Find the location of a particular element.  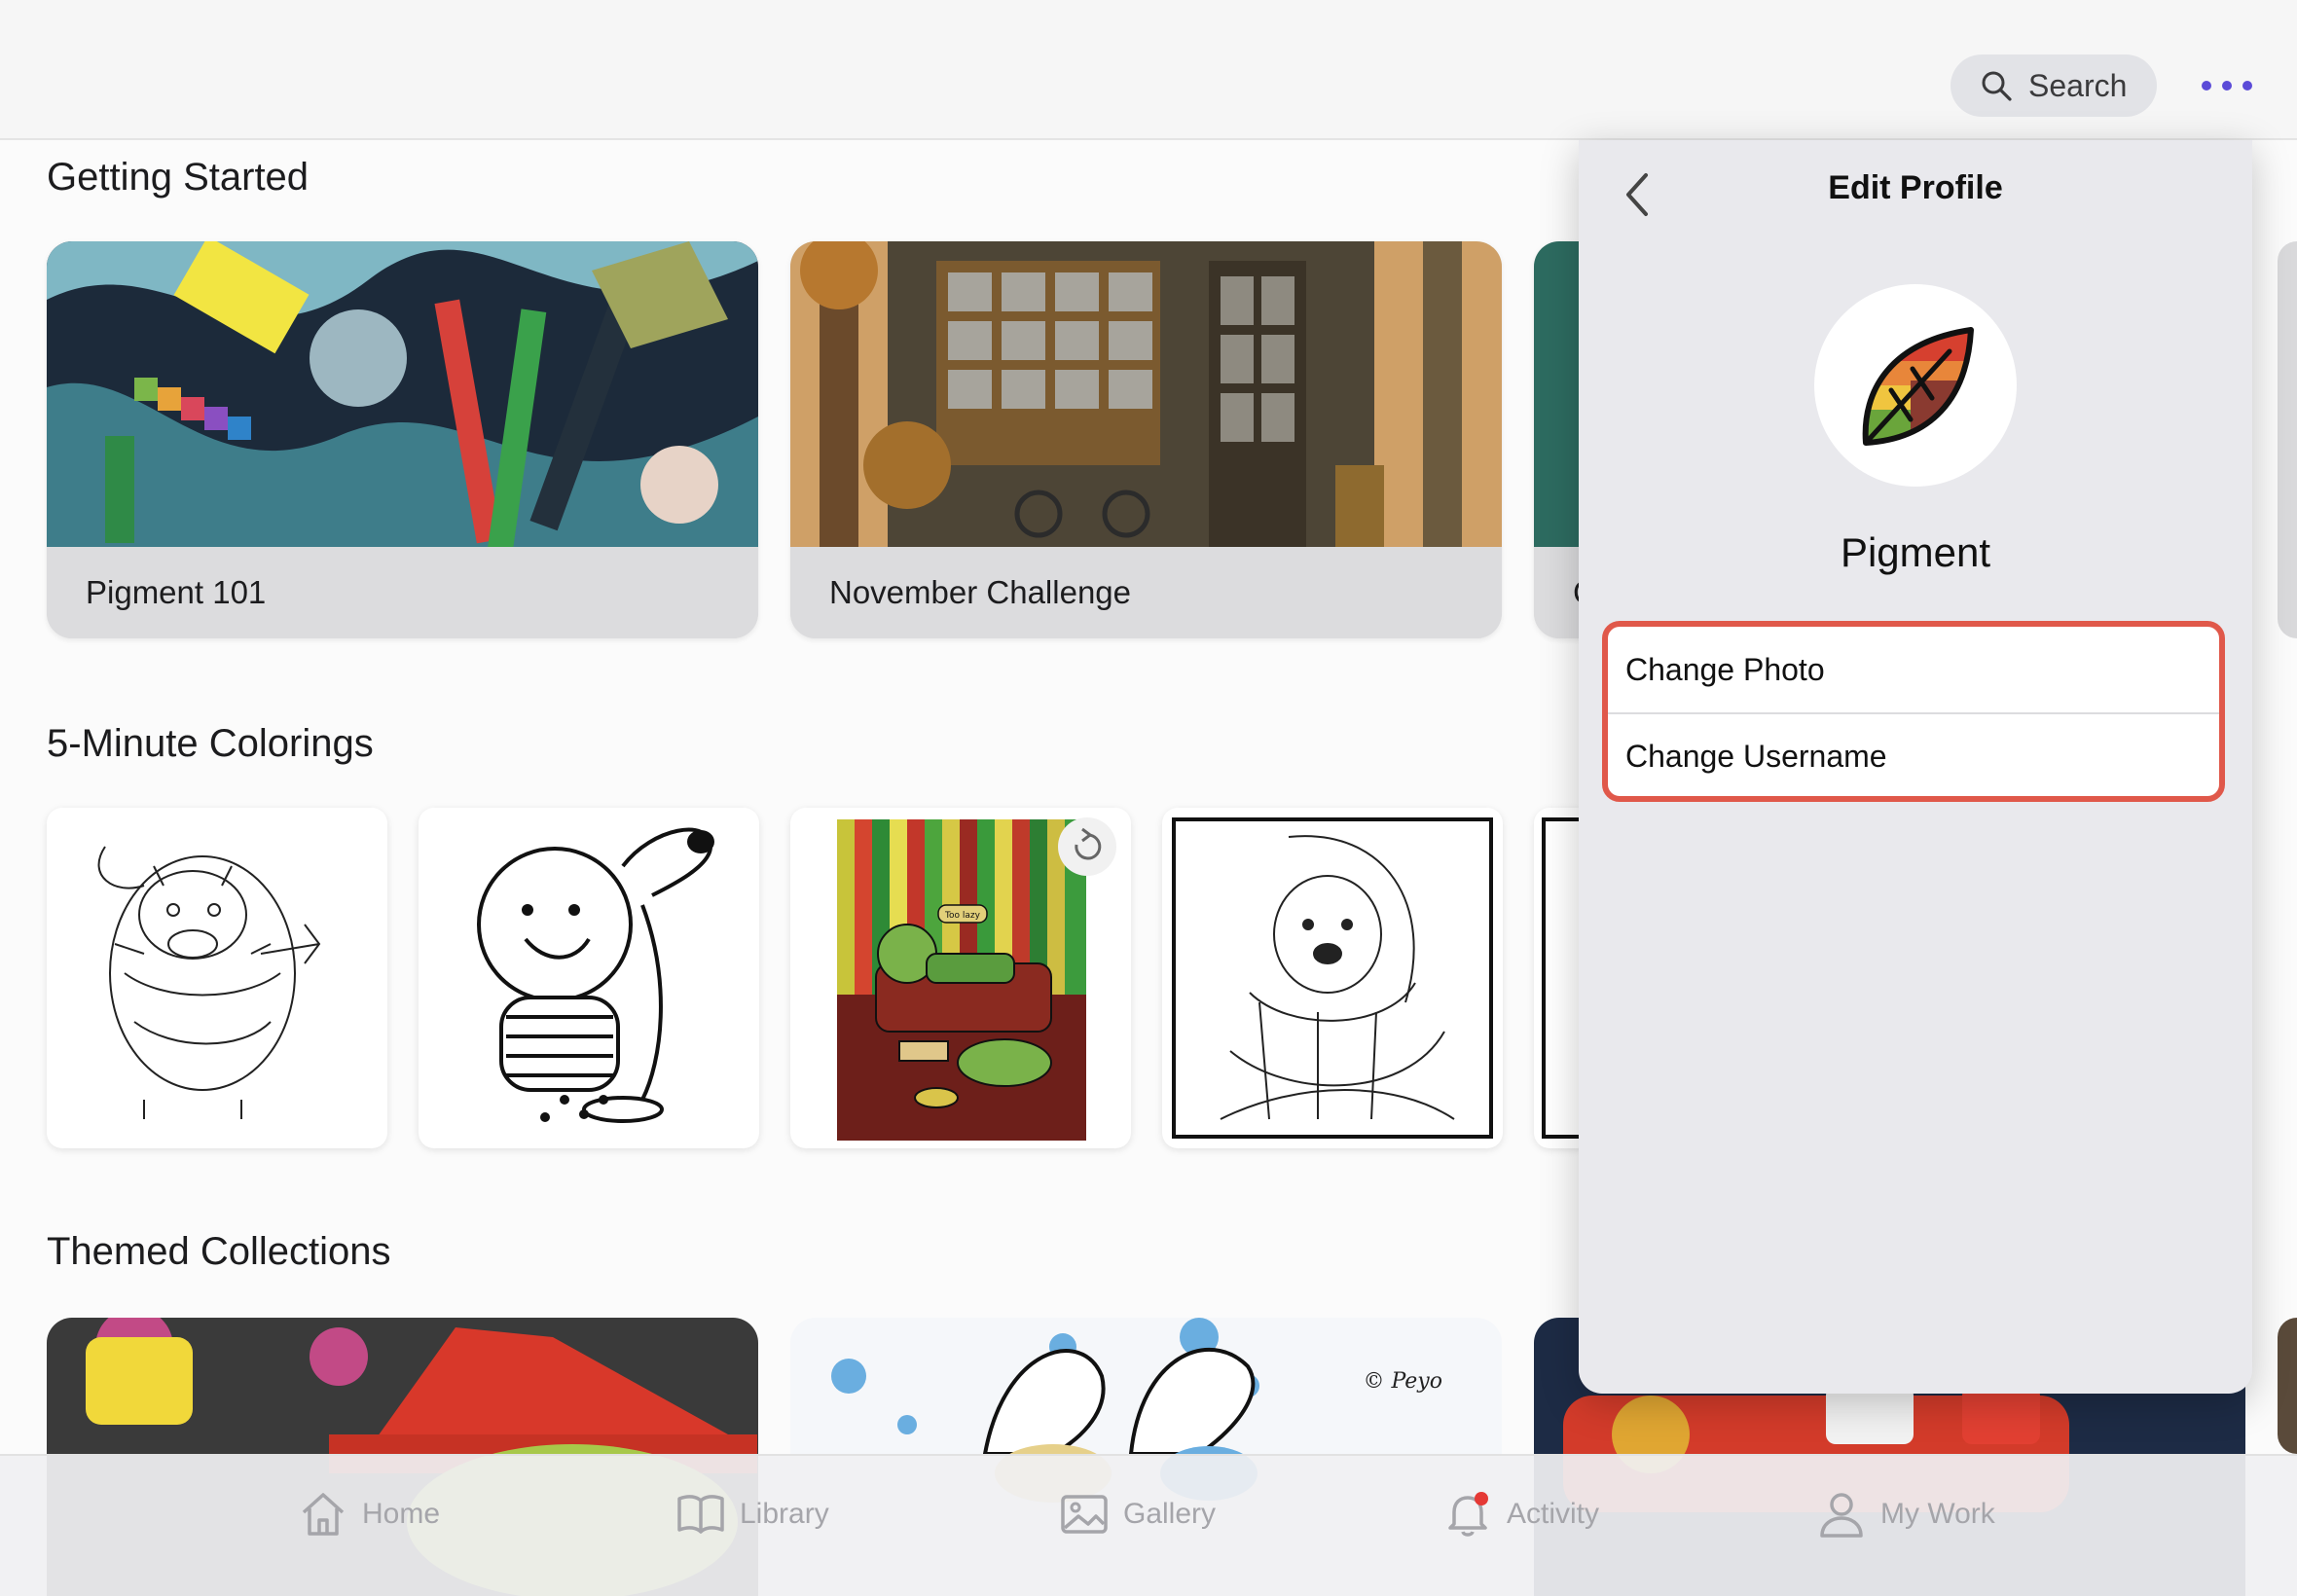

coloring-thumb-boy-dog is located at coordinates (589, 978).